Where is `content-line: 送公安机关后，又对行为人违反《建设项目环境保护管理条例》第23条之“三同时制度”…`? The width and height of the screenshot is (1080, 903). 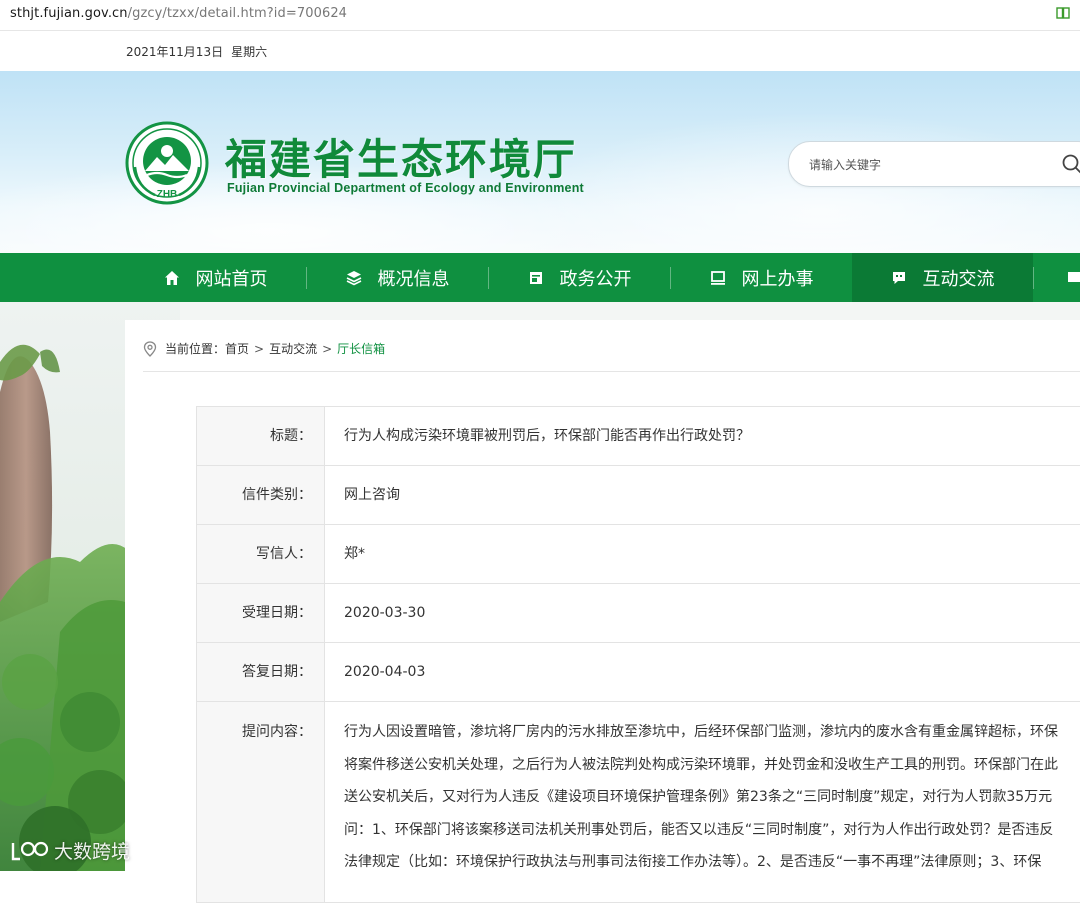 content-line: 送公安机关后，又对行为人违反《建设项目环境保护管理条例》第23条之“三同时制度”… is located at coordinates (712, 797).